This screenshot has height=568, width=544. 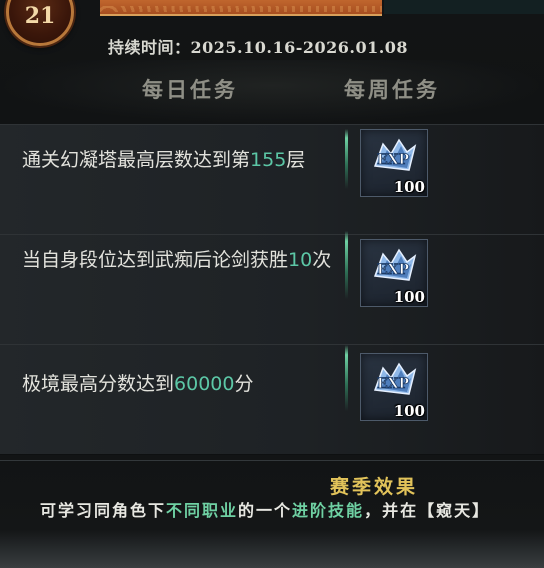 What do you see at coordinates (427, 510) in the screenshot?
I see `season-text: ，并在【窥天】` at bounding box center [427, 510].